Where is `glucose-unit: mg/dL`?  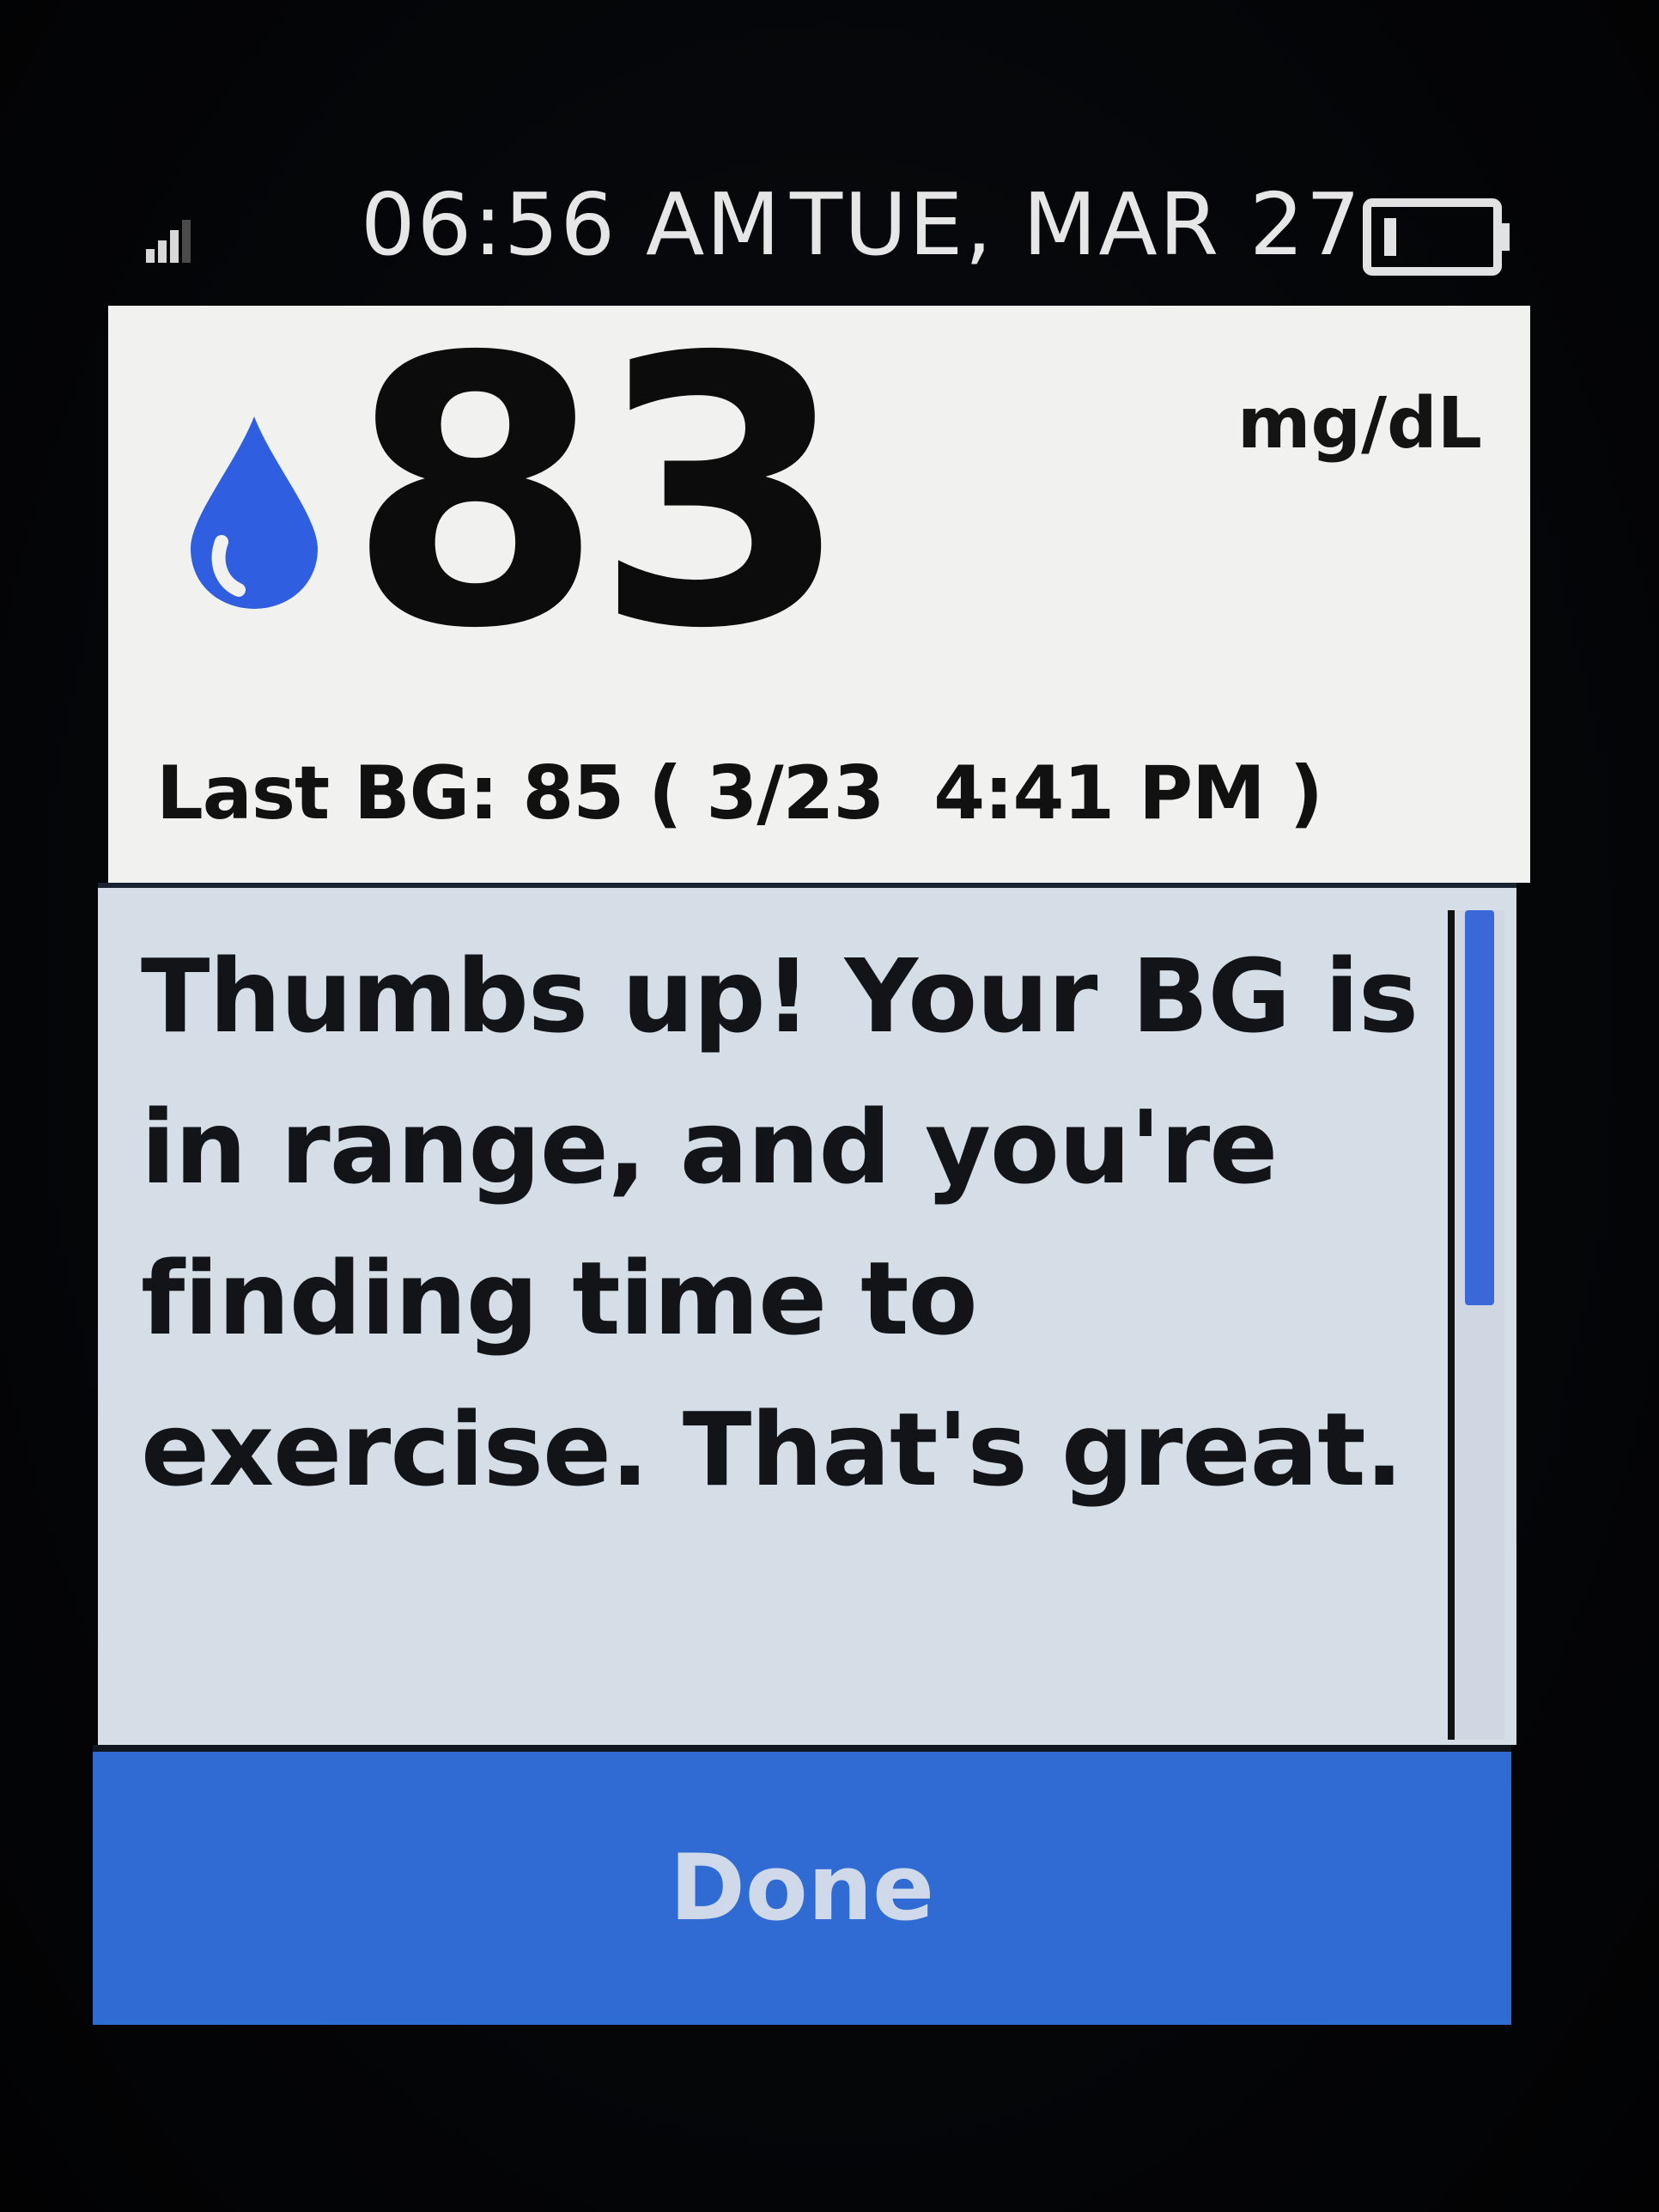 glucose-unit: mg/dL is located at coordinates (1360, 424).